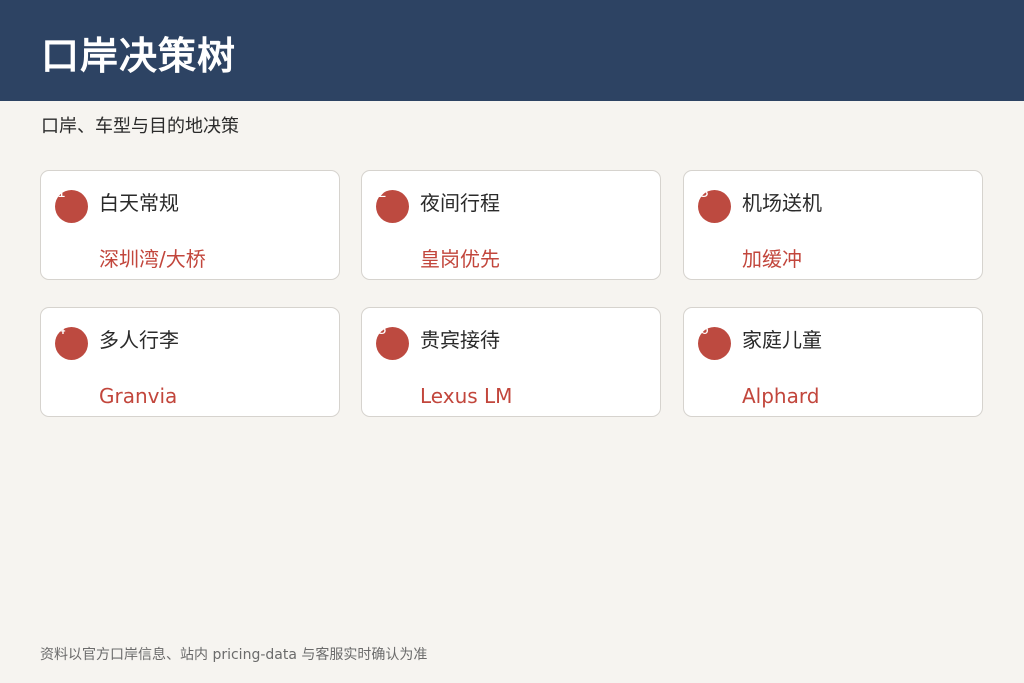 This screenshot has height=683, width=1024. What do you see at coordinates (511, 225) in the screenshot?
I see `decision-card-2: 2 夜间行程 皇岗优先` at bounding box center [511, 225].